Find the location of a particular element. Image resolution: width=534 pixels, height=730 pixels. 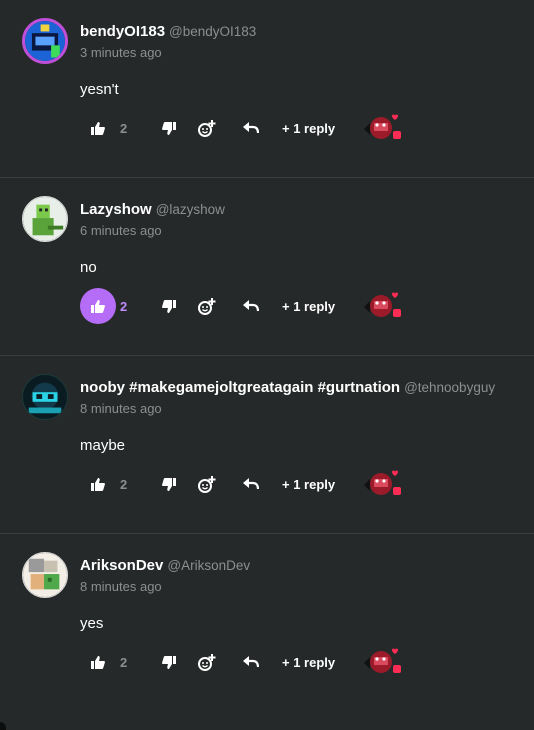

window-corner is located at coordinates (3, 726).